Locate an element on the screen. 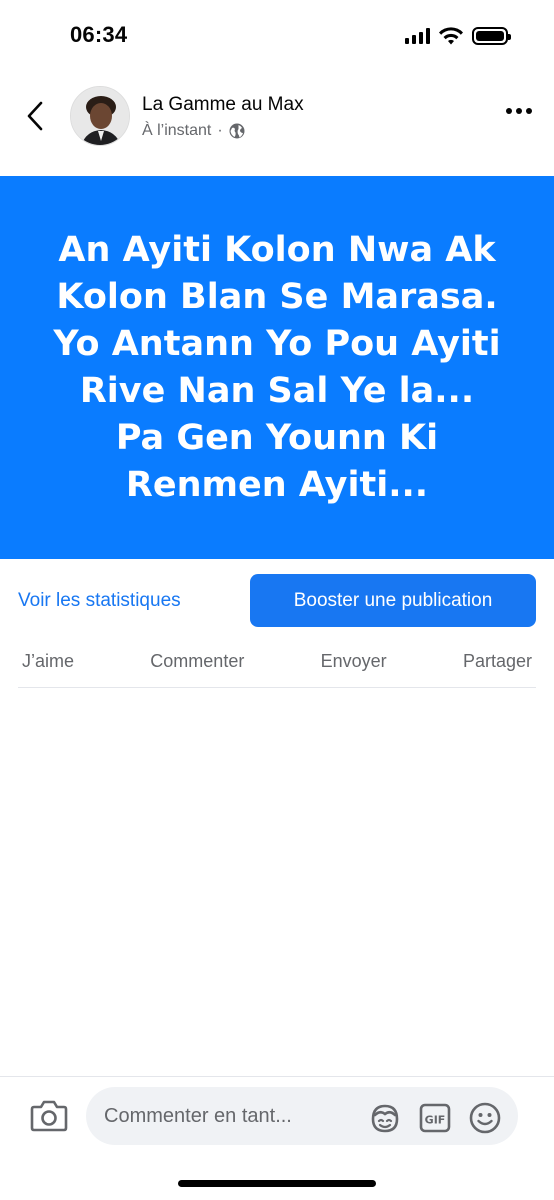 Image resolution: width=554 pixels, height=1200 pixels. svg-text: GIF is located at coordinates (435, 1120).